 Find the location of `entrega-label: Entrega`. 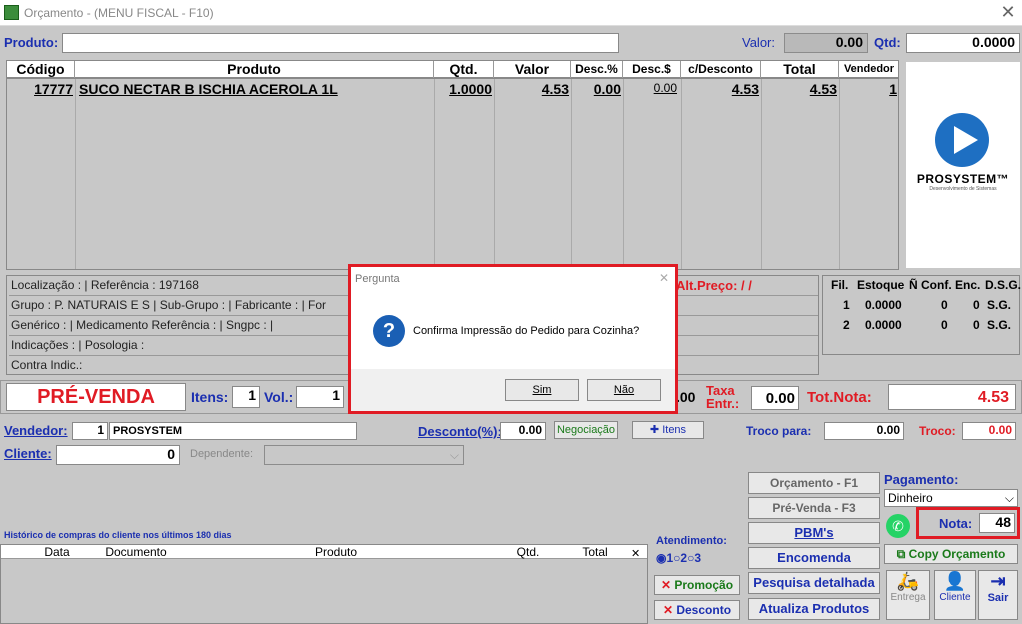

entrega-label: Entrega is located at coordinates (908, 597).